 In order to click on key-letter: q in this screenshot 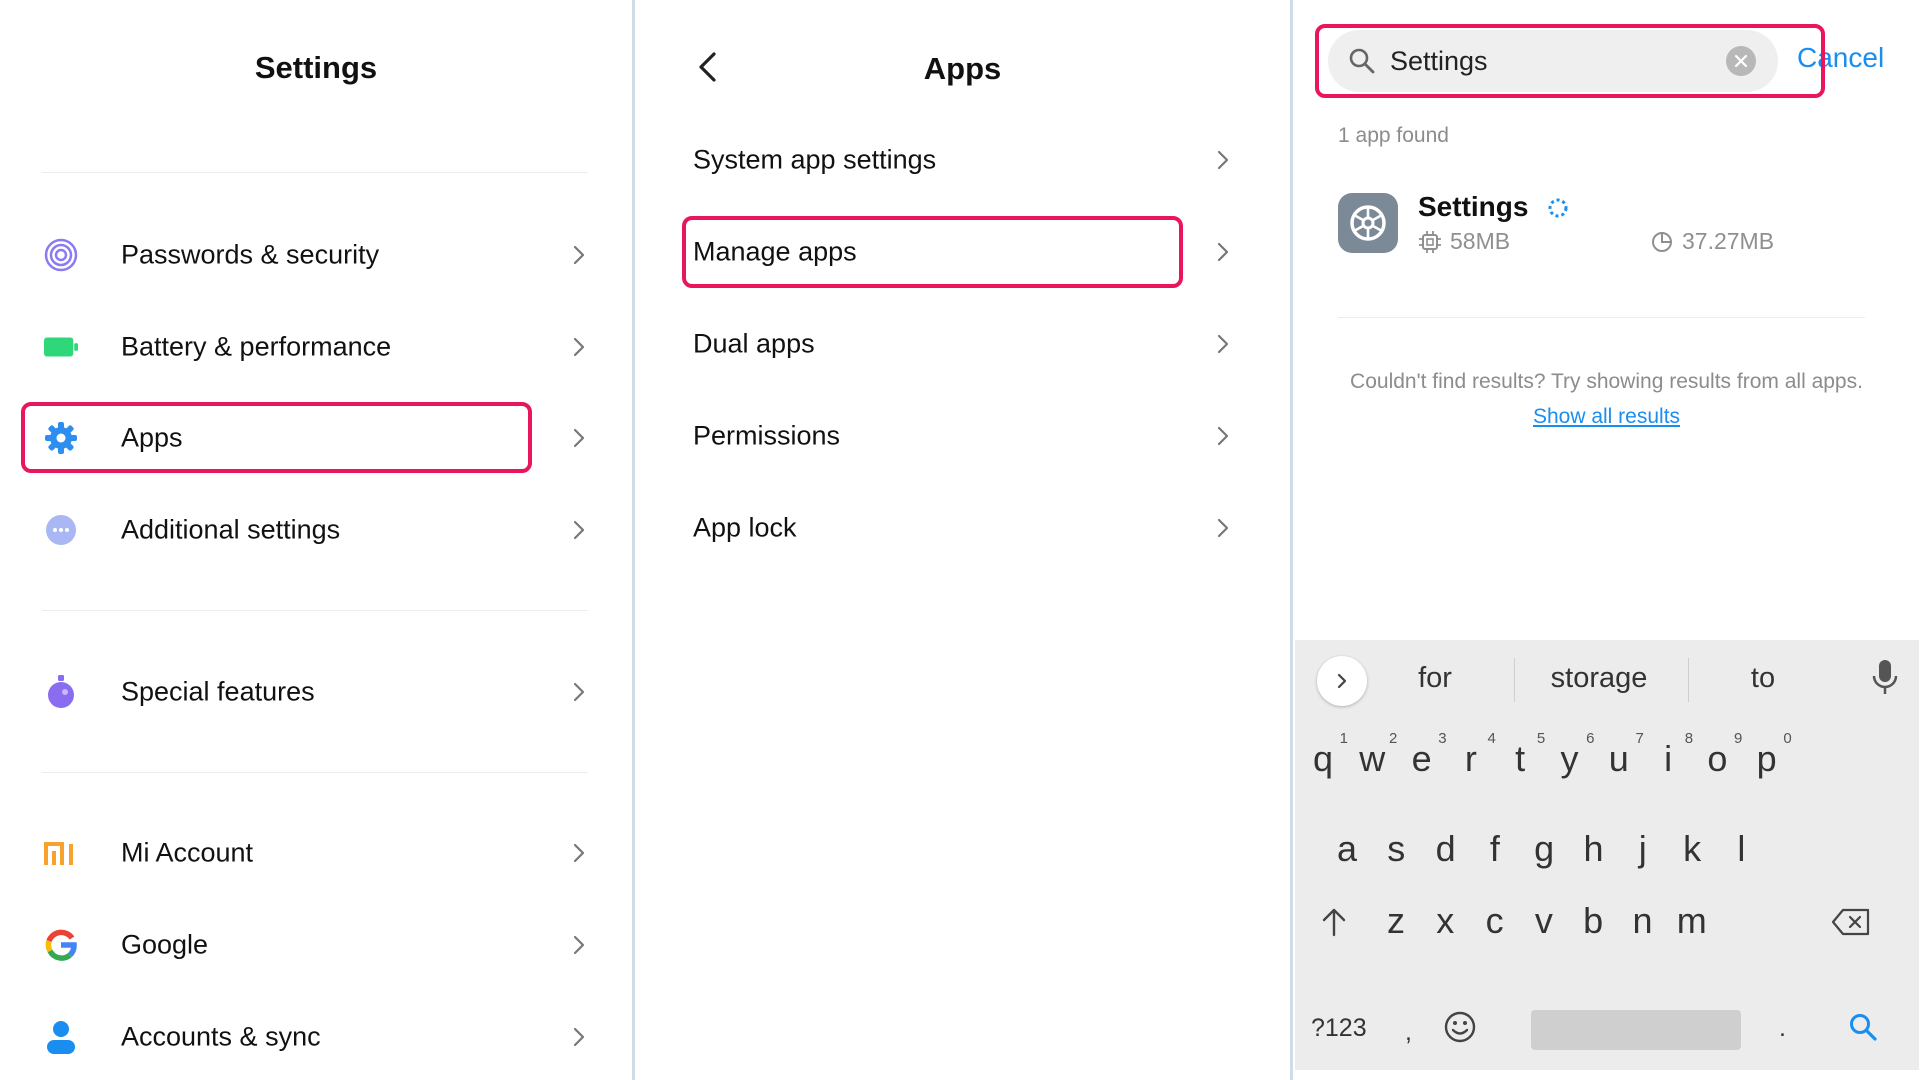, I will do `click(1323, 758)`.